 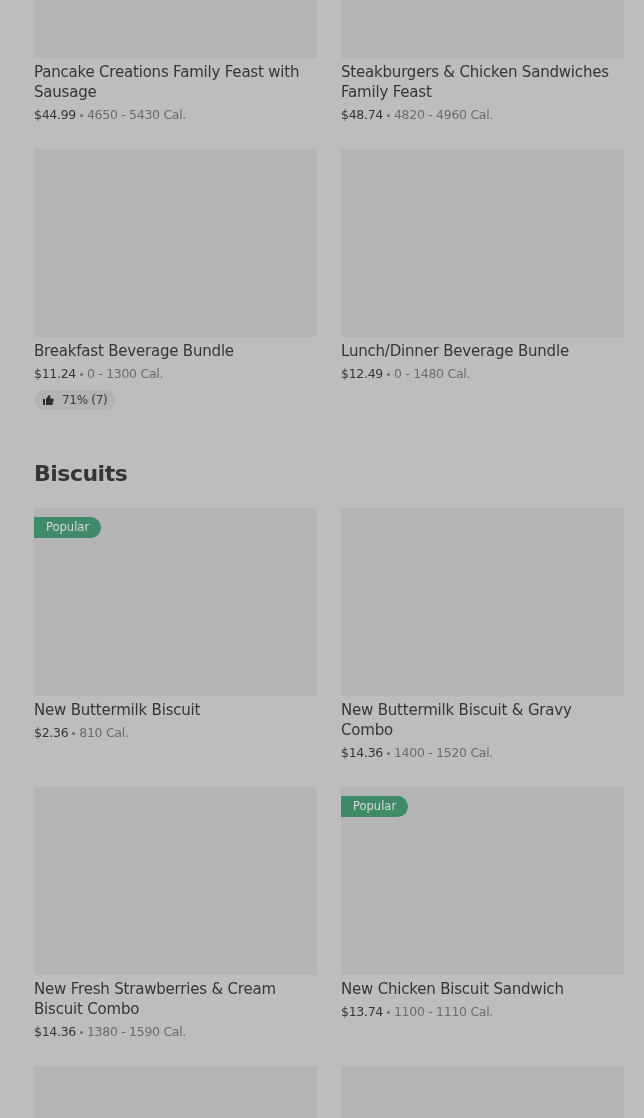 I want to click on item-calories: 4650 - 5430 Cal., so click(x=136, y=115).